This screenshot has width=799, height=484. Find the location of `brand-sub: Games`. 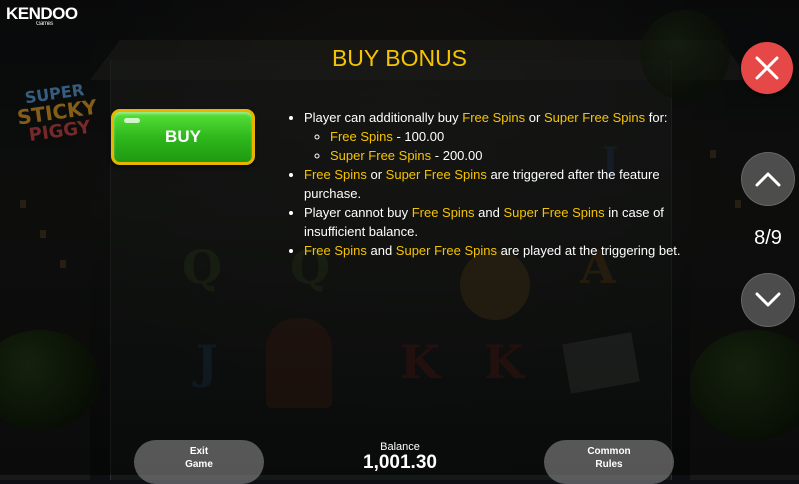

brand-sub: Games is located at coordinates (44, 24).